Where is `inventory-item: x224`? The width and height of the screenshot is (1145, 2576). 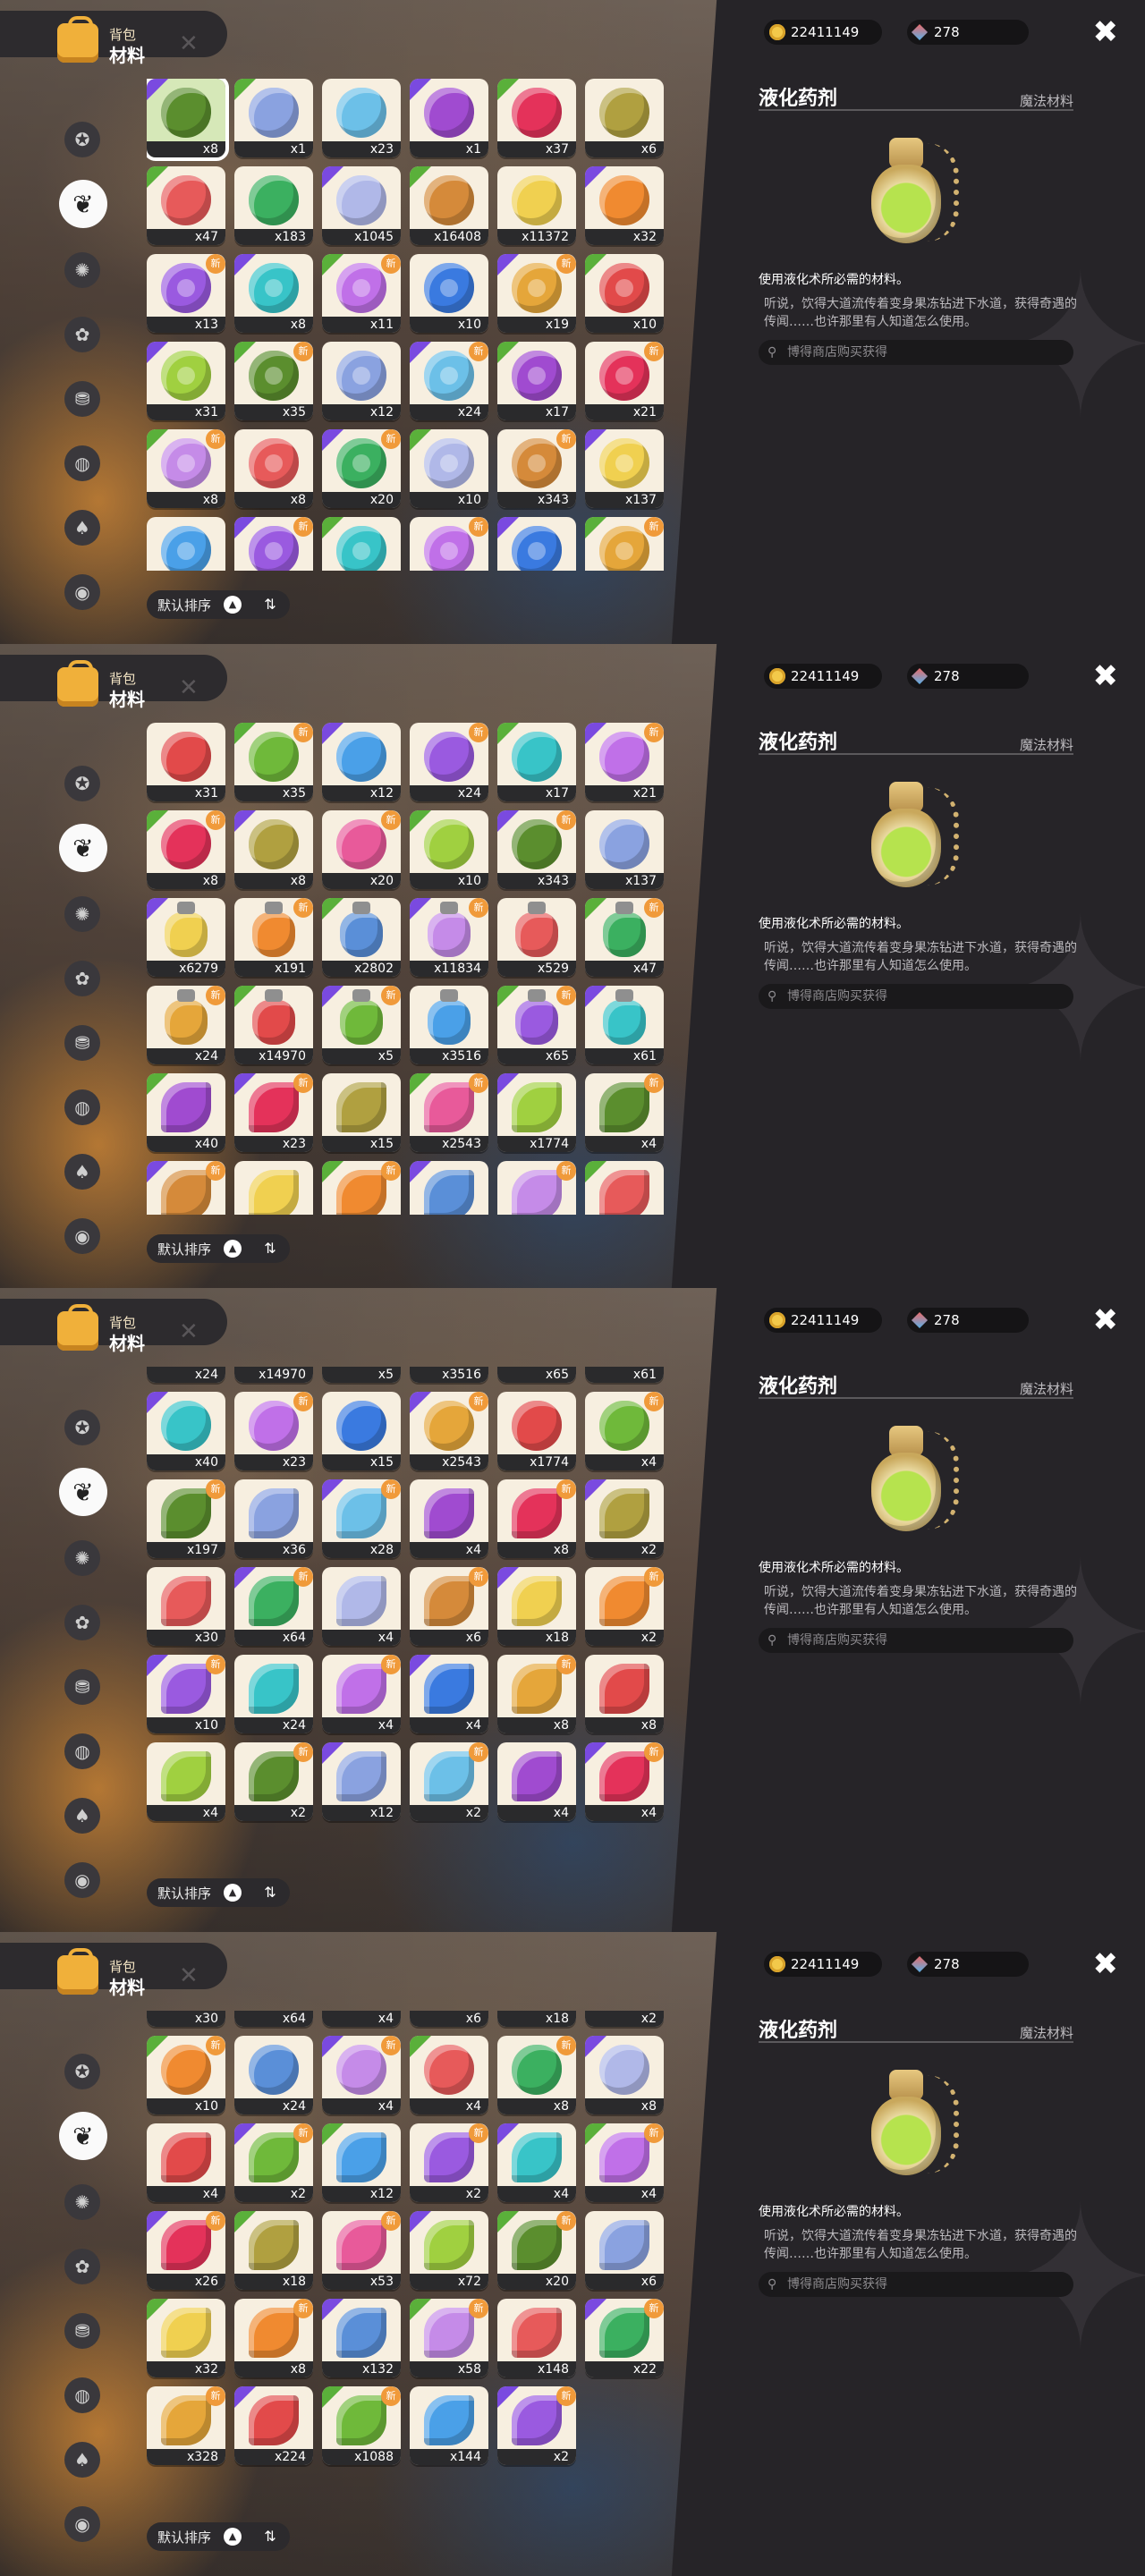
inventory-item: x224 is located at coordinates (273, 2425).